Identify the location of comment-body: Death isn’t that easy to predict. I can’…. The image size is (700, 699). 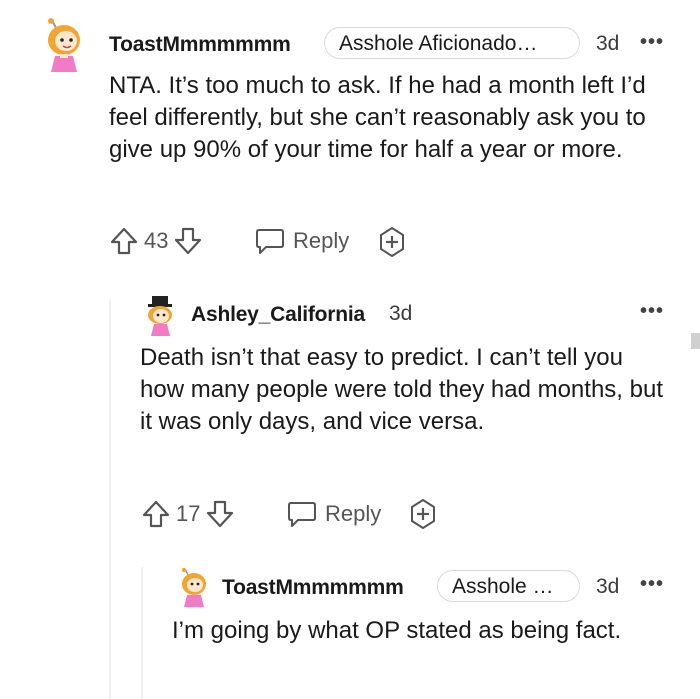
(401, 389).